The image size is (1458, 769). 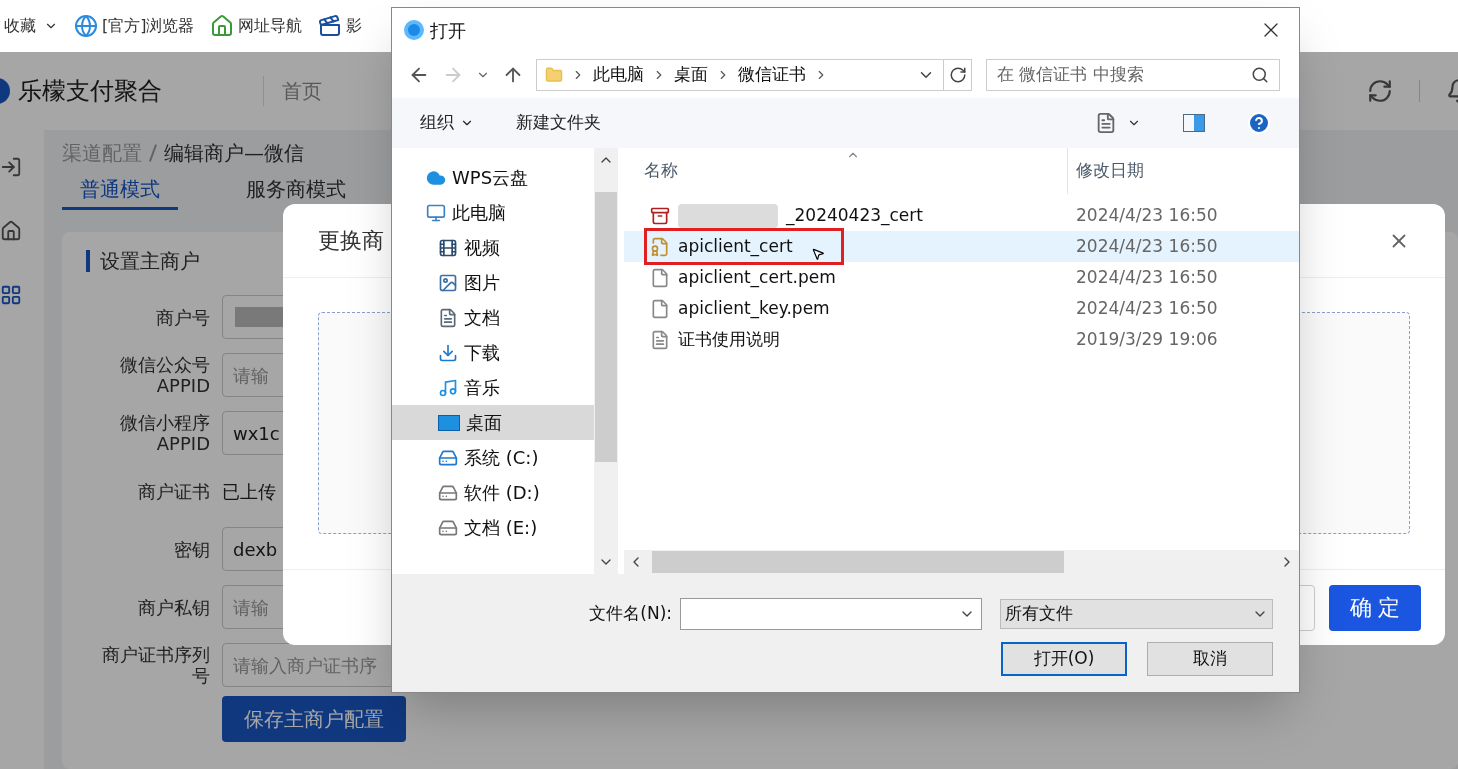 What do you see at coordinates (558, 123) in the screenshot?
I see `toolbar-button: 新建文件夹` at bounding box center [558, 123].